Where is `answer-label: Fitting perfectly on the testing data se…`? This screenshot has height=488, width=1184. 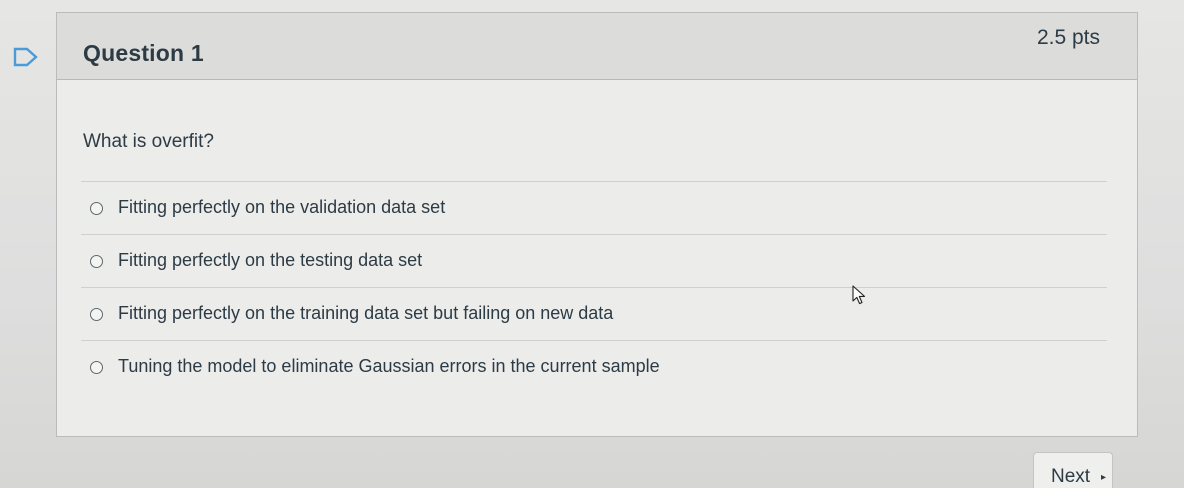 answer-label: Fitting perfectly on the testing data se… is located at coordinates (270, 260).